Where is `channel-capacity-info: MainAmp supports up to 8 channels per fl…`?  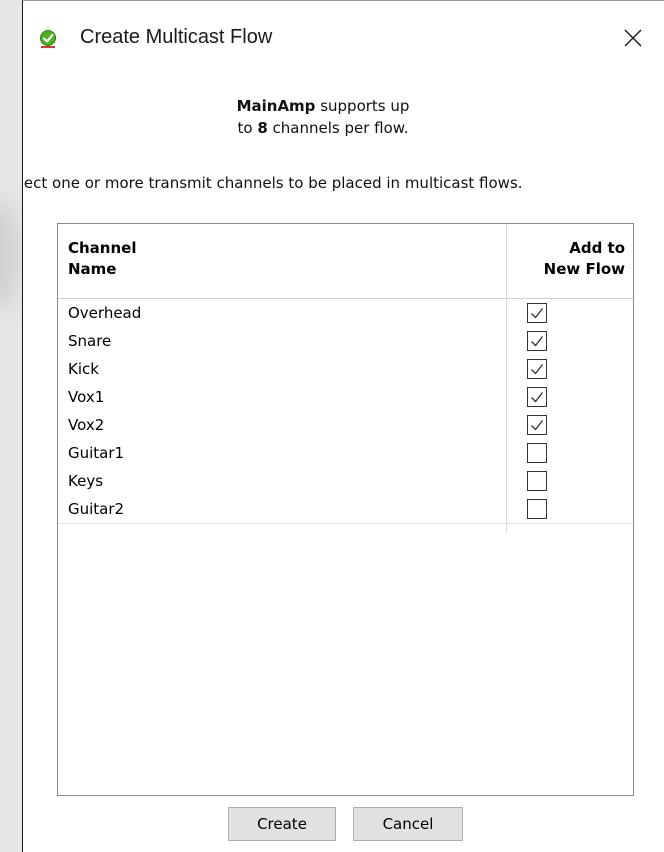 channel-capacity-info: MainAmp supports up to 8 channels per fl… is located at coordinates (323, 117).